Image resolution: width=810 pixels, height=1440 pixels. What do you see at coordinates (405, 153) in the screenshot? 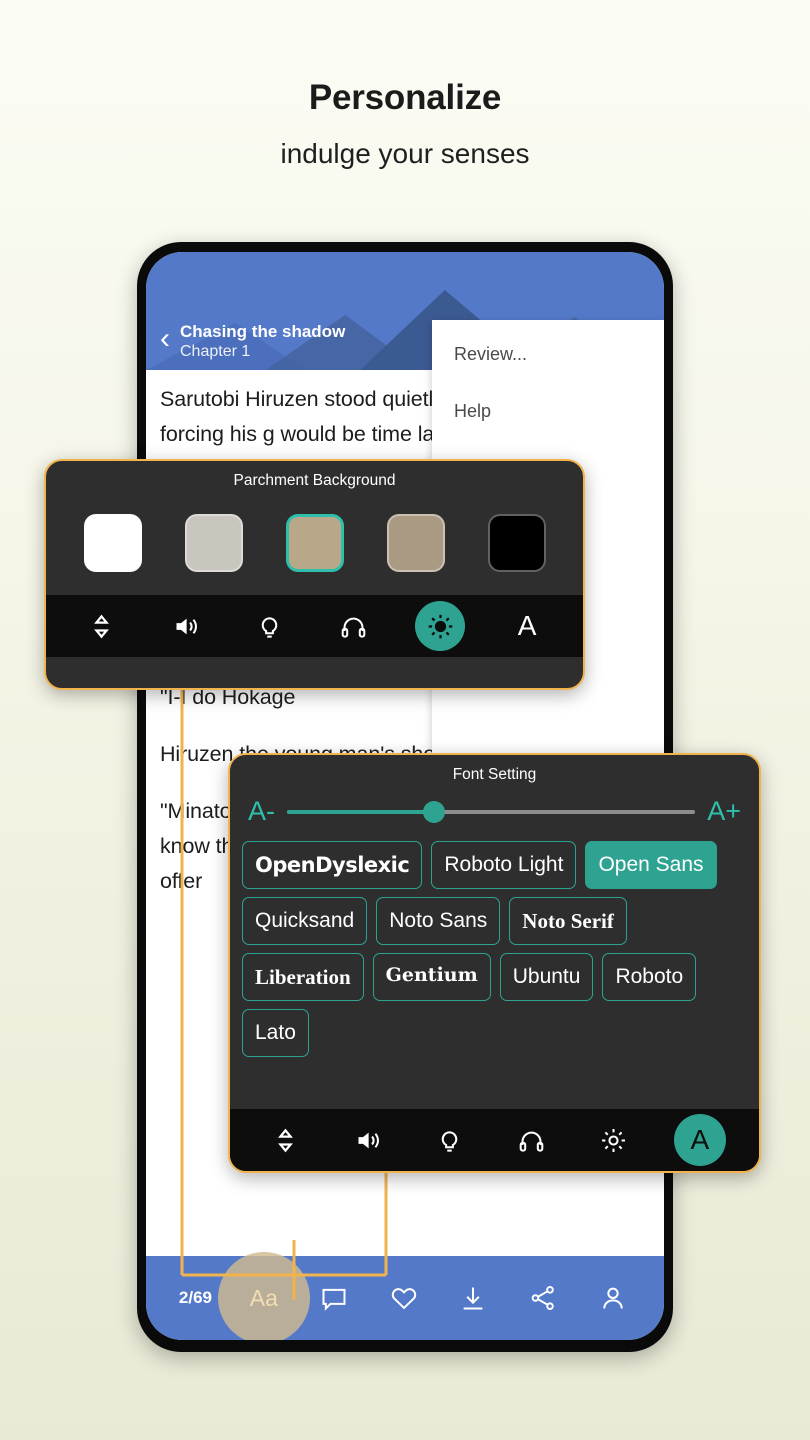
I see `page-subtitle: indulge your senses` at bounding box center [405, 153].